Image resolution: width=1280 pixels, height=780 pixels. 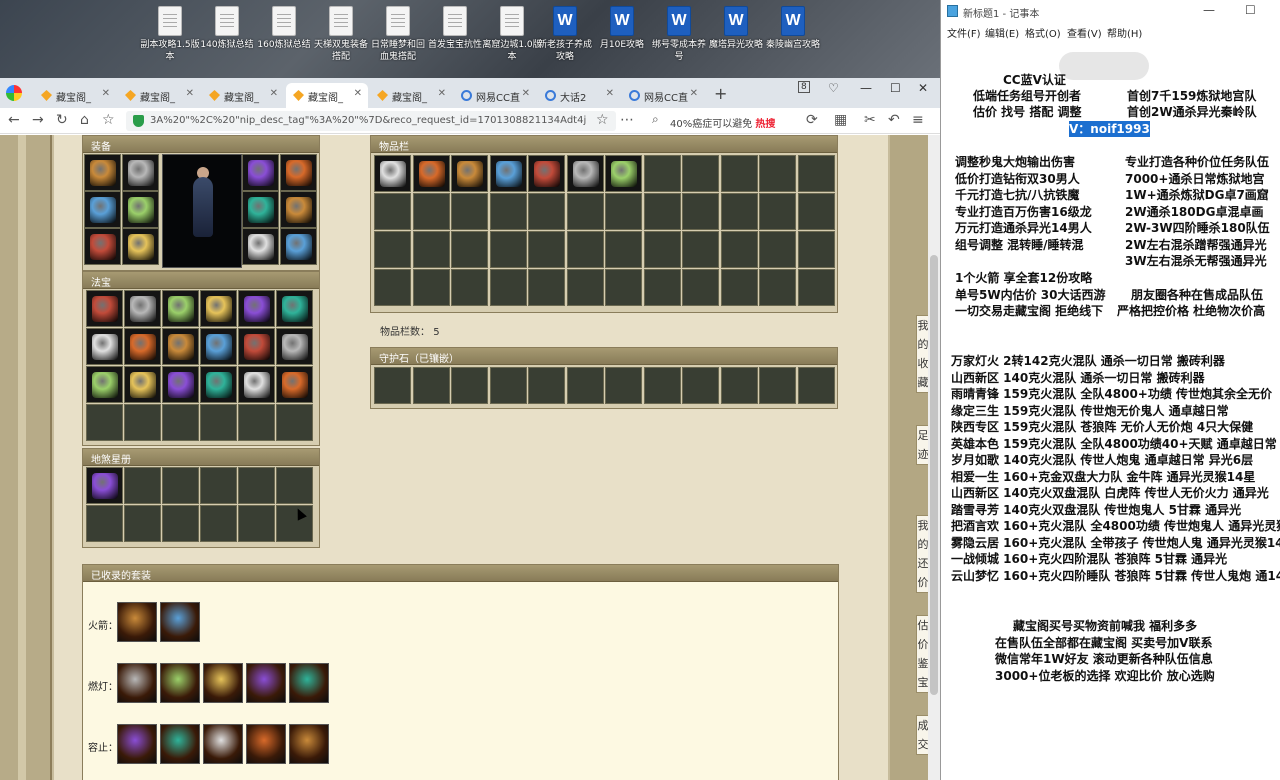 I want to click on desktop-icon-text-file: 离窟边城1.0版本, so click(x=512, y=34).